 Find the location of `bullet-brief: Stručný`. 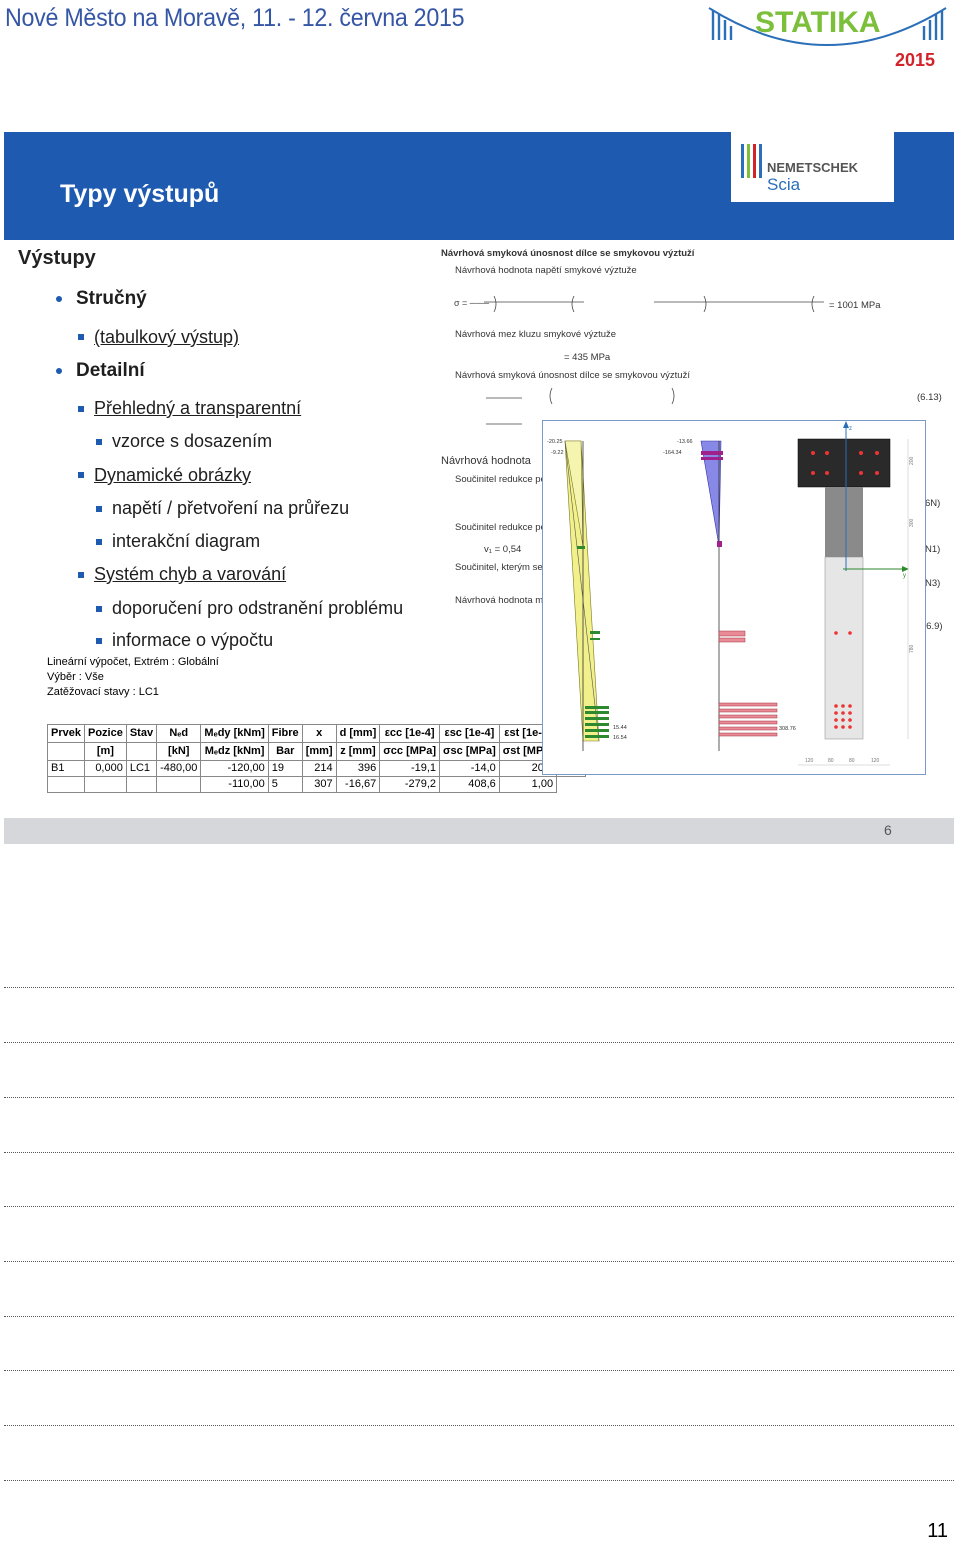

bullet-brief: Stručný is located at coordinates (111, 298).